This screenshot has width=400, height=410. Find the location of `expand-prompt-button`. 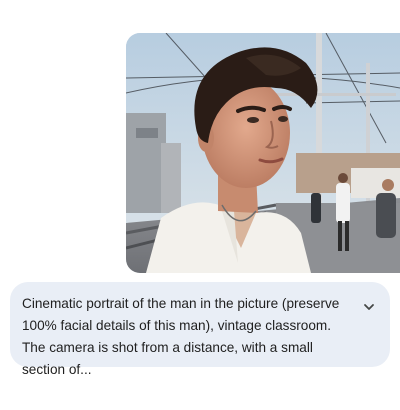

expand-prompt-button is located at coordinates (369, 307).